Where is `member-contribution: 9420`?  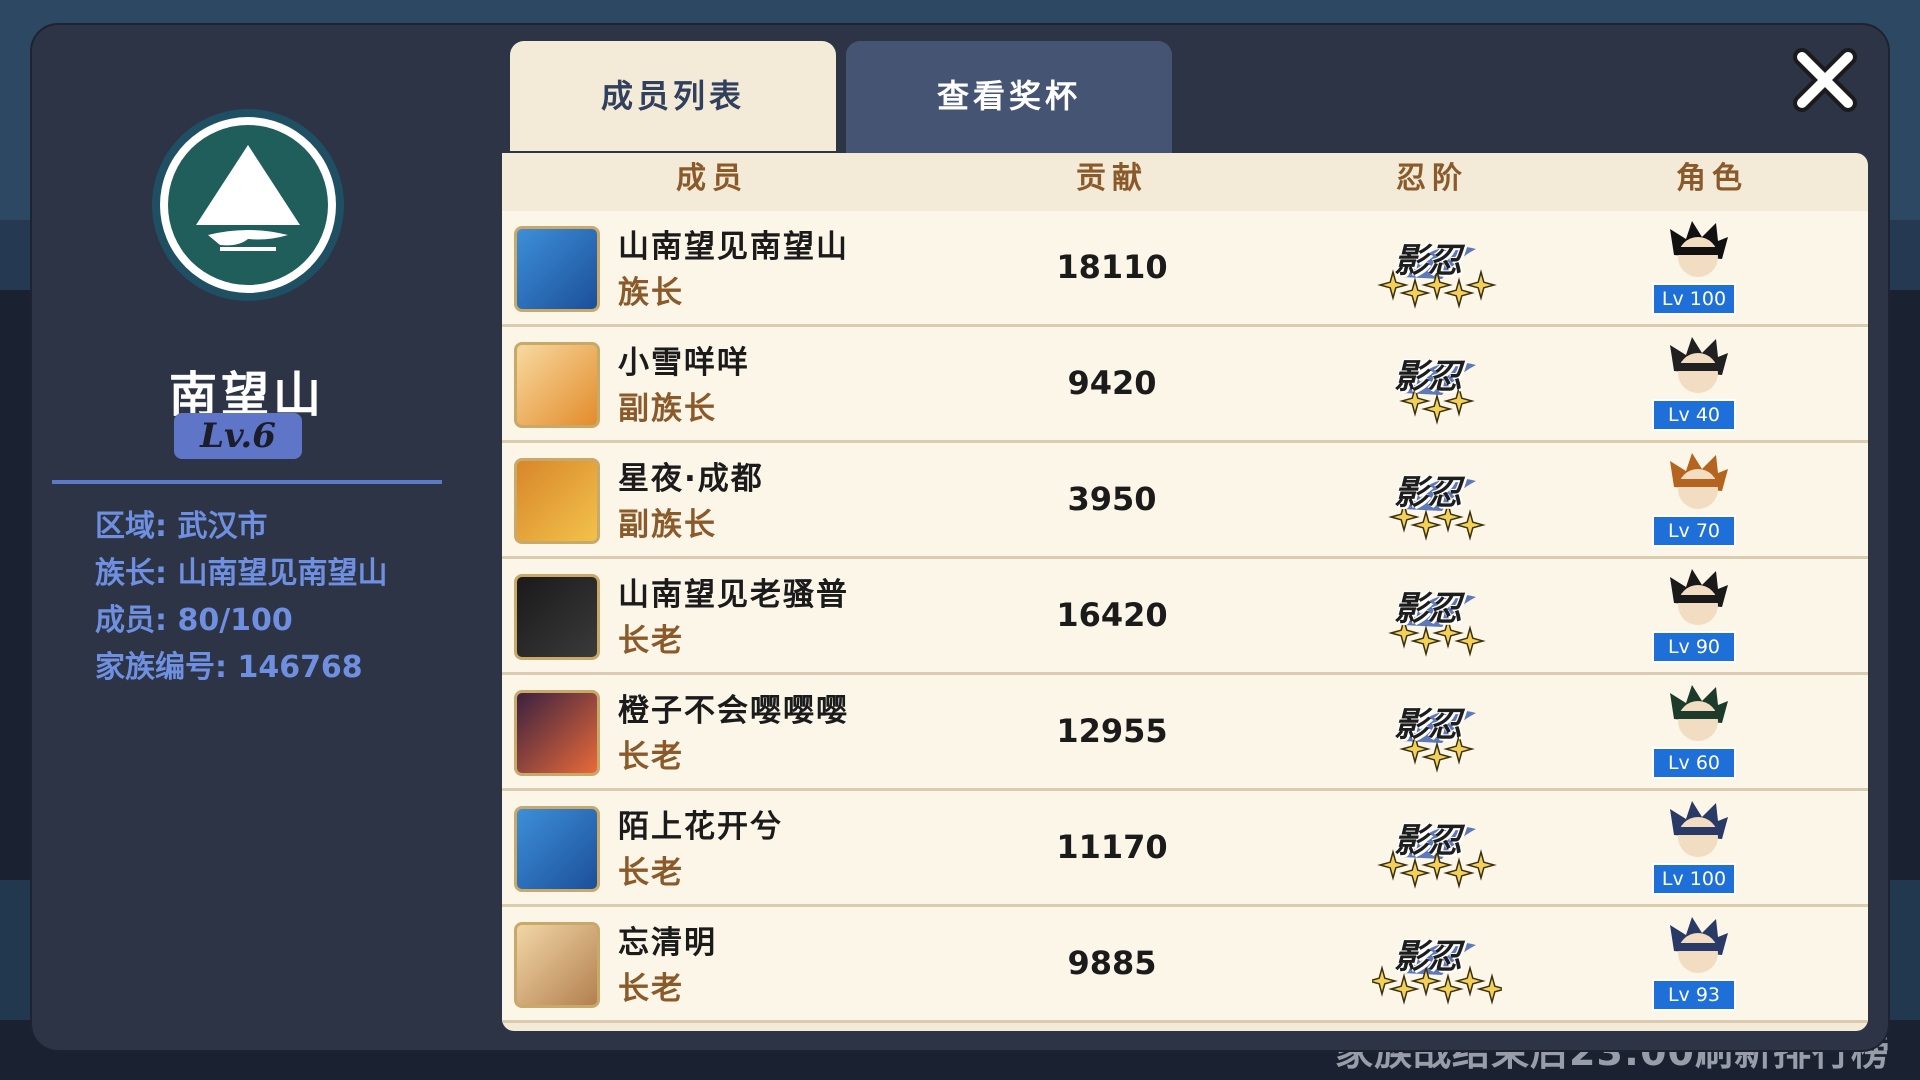 member-contribution: 9420 is located at coordinates (1112, 383).